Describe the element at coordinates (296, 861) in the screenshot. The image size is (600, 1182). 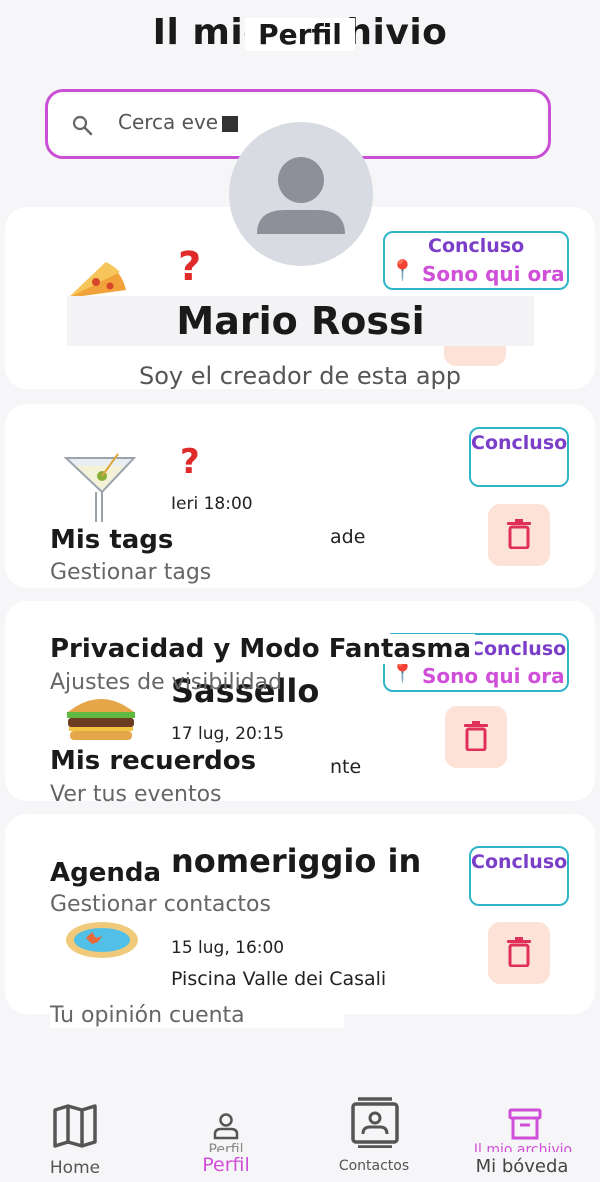
I see `event-title: nomeriggio in` at that location.